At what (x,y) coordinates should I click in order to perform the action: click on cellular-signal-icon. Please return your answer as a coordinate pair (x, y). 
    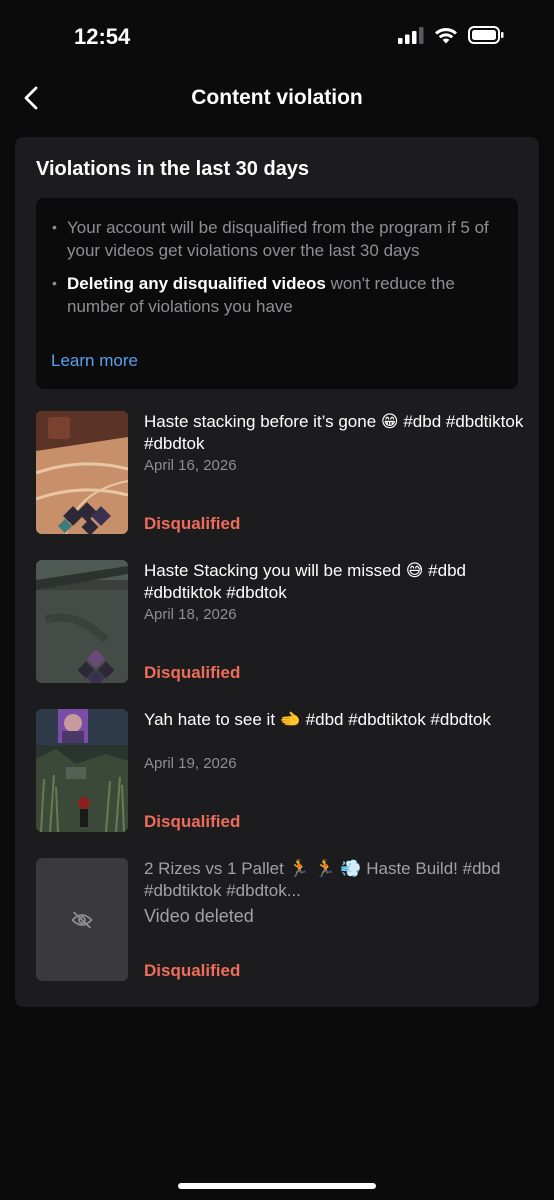
    Looking at the image, I should click on (411, 37).